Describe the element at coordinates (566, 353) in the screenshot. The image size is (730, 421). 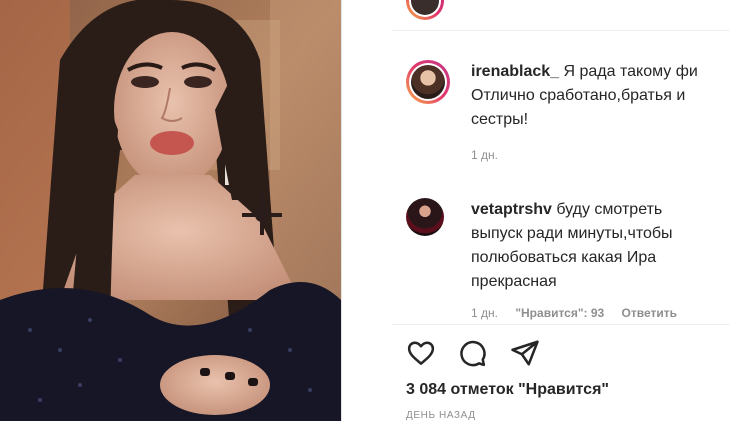
I see `action-bar` at that location.